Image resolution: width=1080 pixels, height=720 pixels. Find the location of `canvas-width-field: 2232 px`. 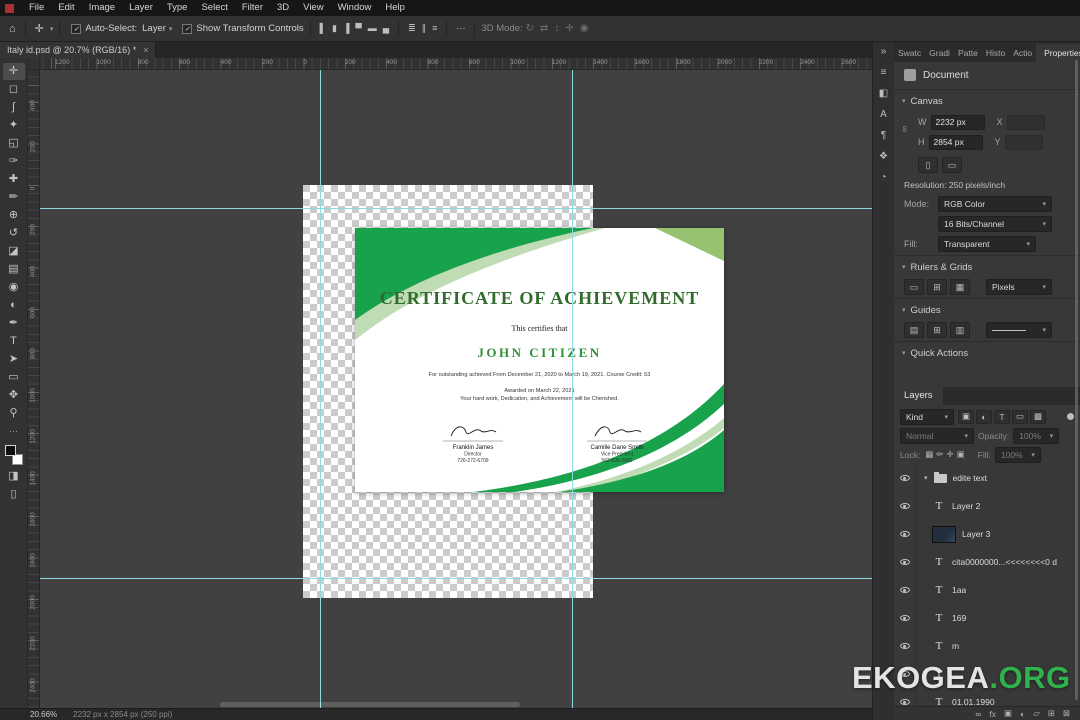

canvas-width-field: 2232 px is located at coordinates (957, 122).